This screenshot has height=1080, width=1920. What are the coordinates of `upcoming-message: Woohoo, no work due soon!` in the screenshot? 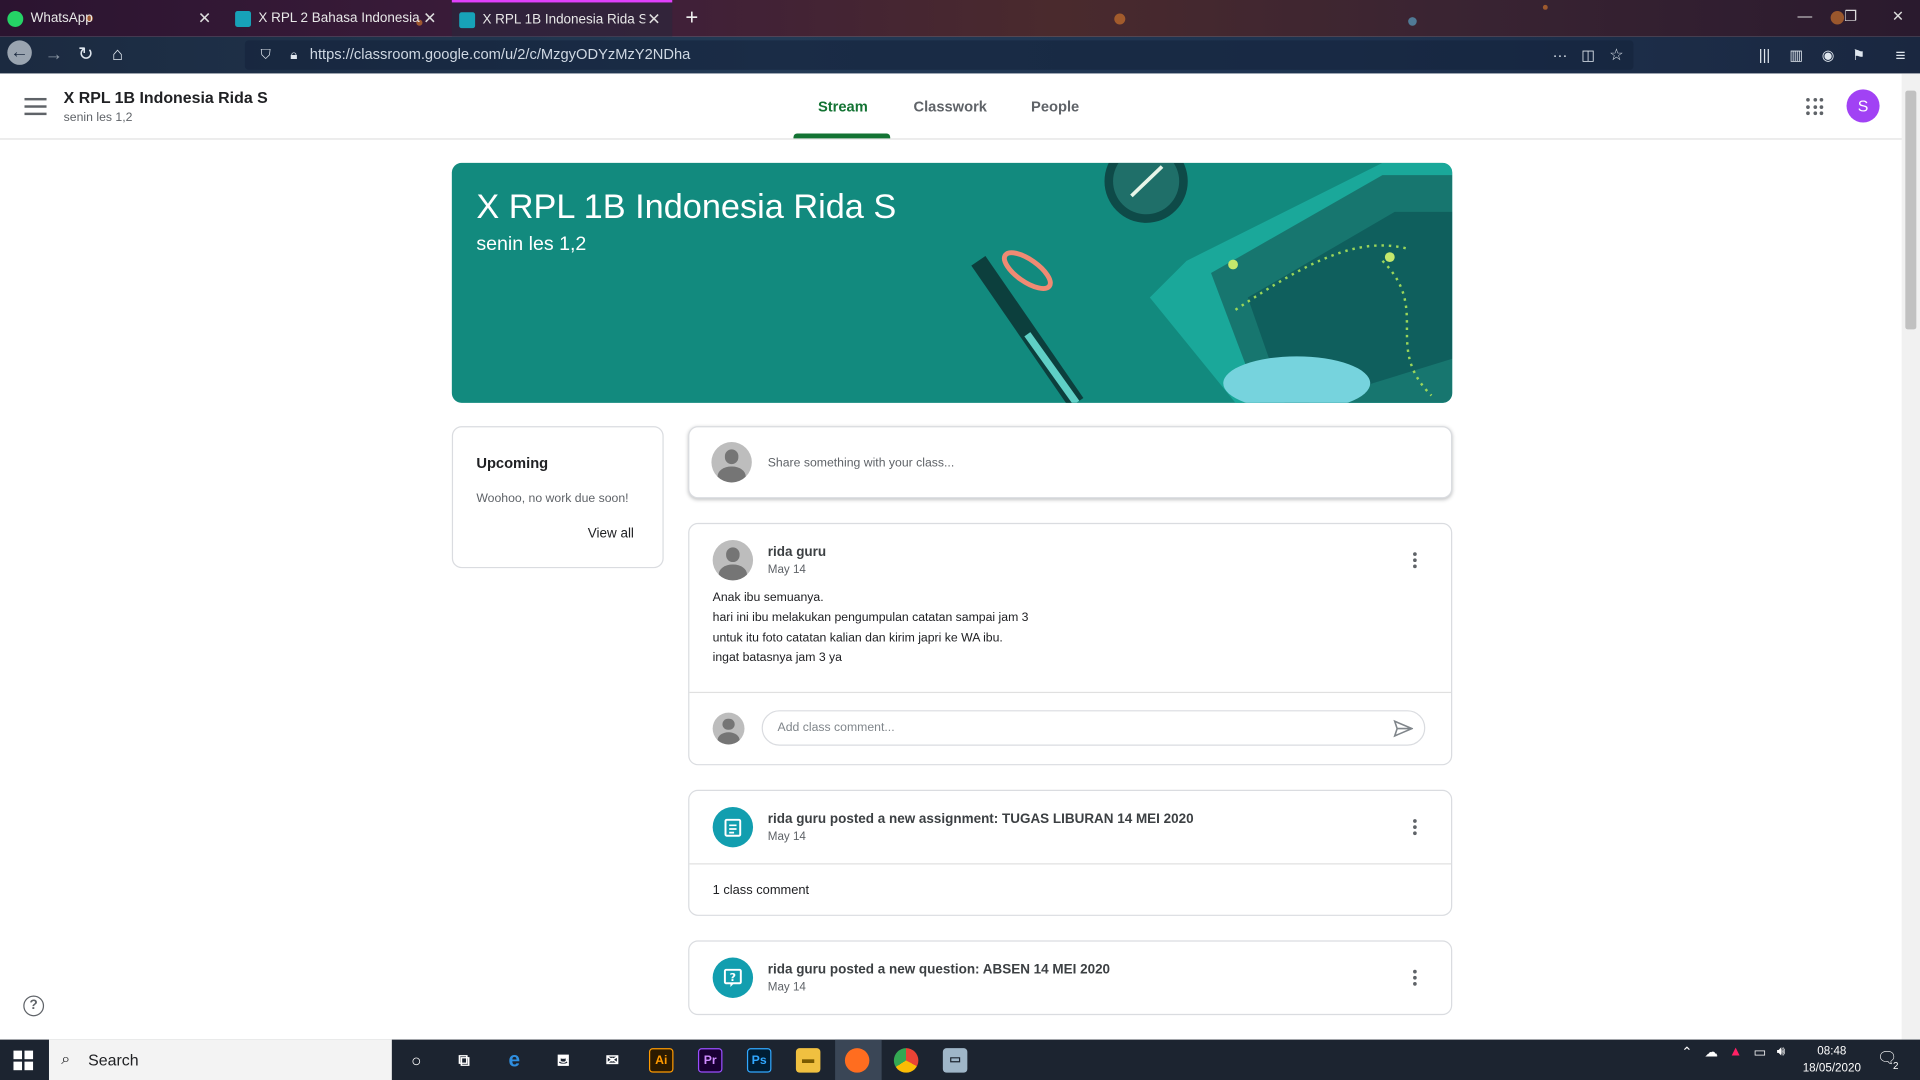 It's located at (552, 499).